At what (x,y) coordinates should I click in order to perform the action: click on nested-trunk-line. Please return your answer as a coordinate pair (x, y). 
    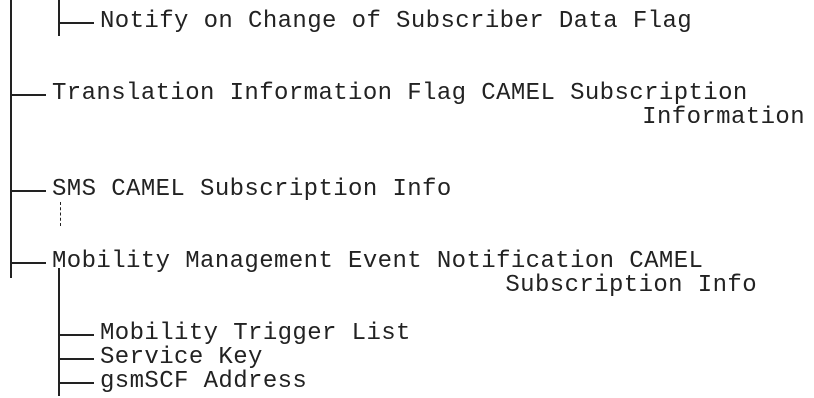
    Looking at the image, I should click on (59, 18).